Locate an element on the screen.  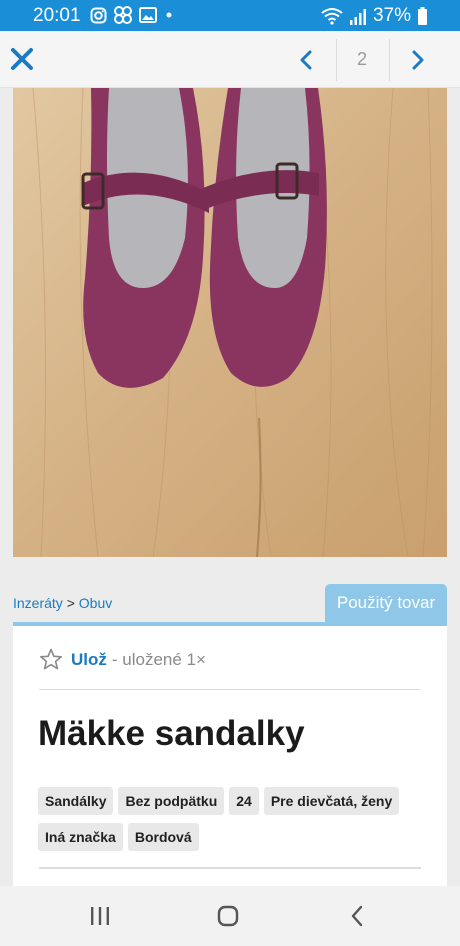
battery-icon is located at coordinates (422, 16).